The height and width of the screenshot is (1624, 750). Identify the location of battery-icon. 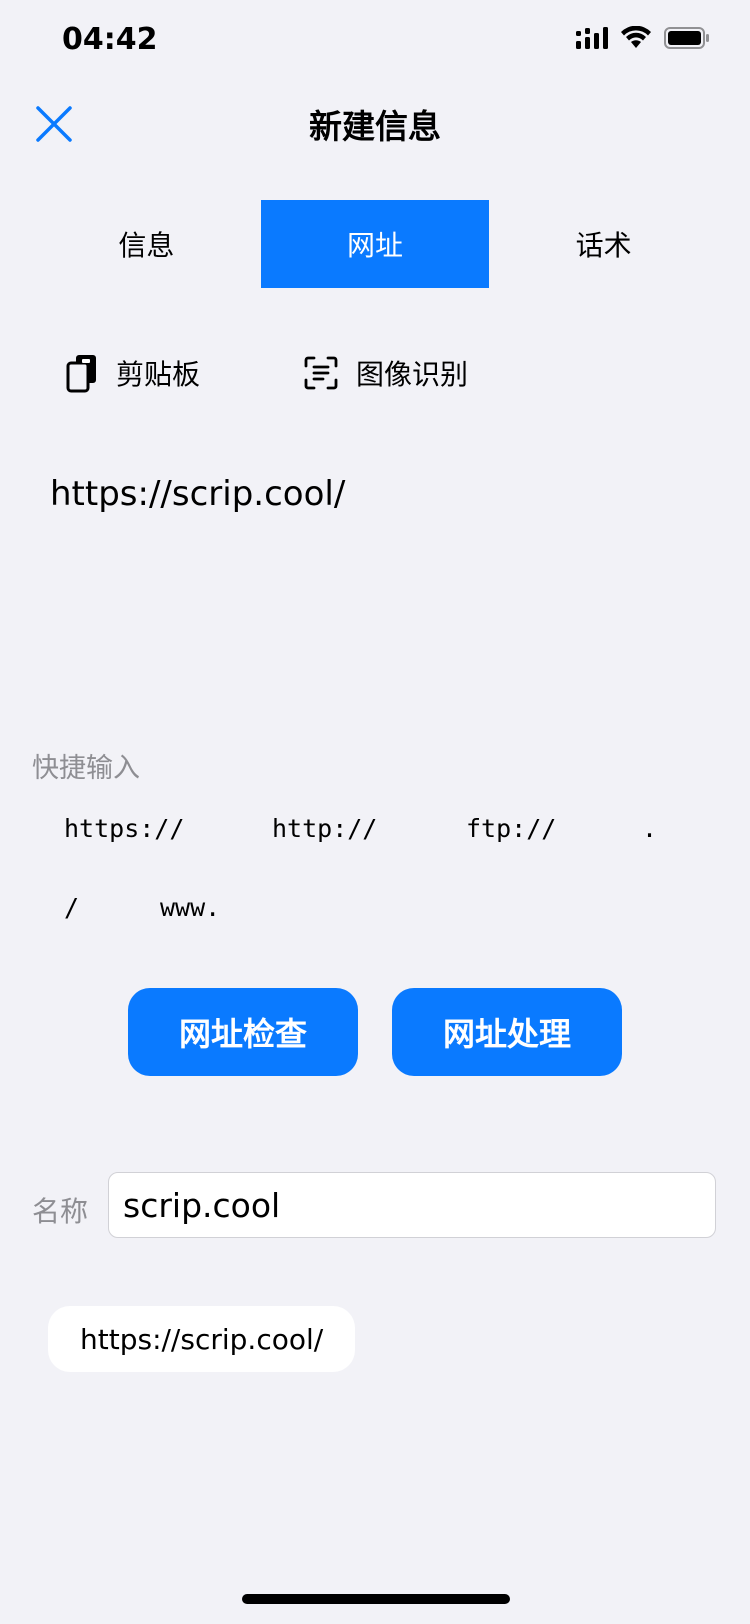
(686, 38).